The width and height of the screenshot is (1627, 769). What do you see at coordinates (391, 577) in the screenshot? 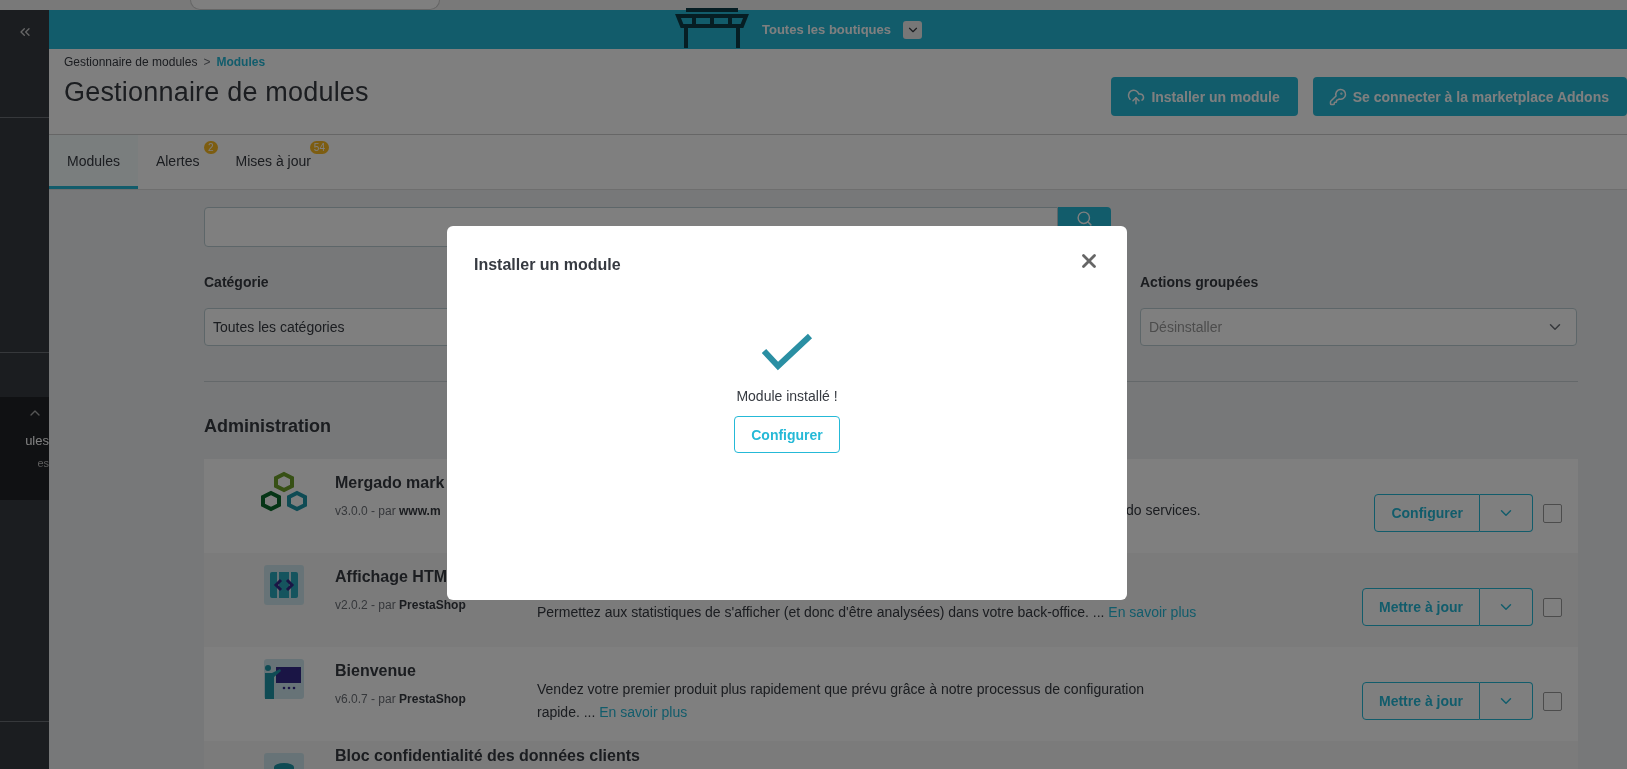
I see `module-name: Affichage HTM` at bounding box center [391, 577].